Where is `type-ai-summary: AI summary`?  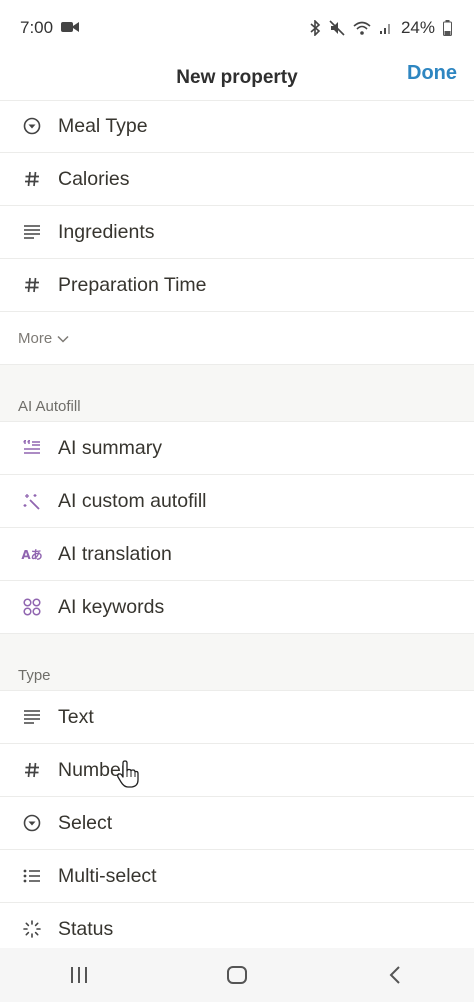
type-ai-summary: AI summary is located at coordinates (237, 448).